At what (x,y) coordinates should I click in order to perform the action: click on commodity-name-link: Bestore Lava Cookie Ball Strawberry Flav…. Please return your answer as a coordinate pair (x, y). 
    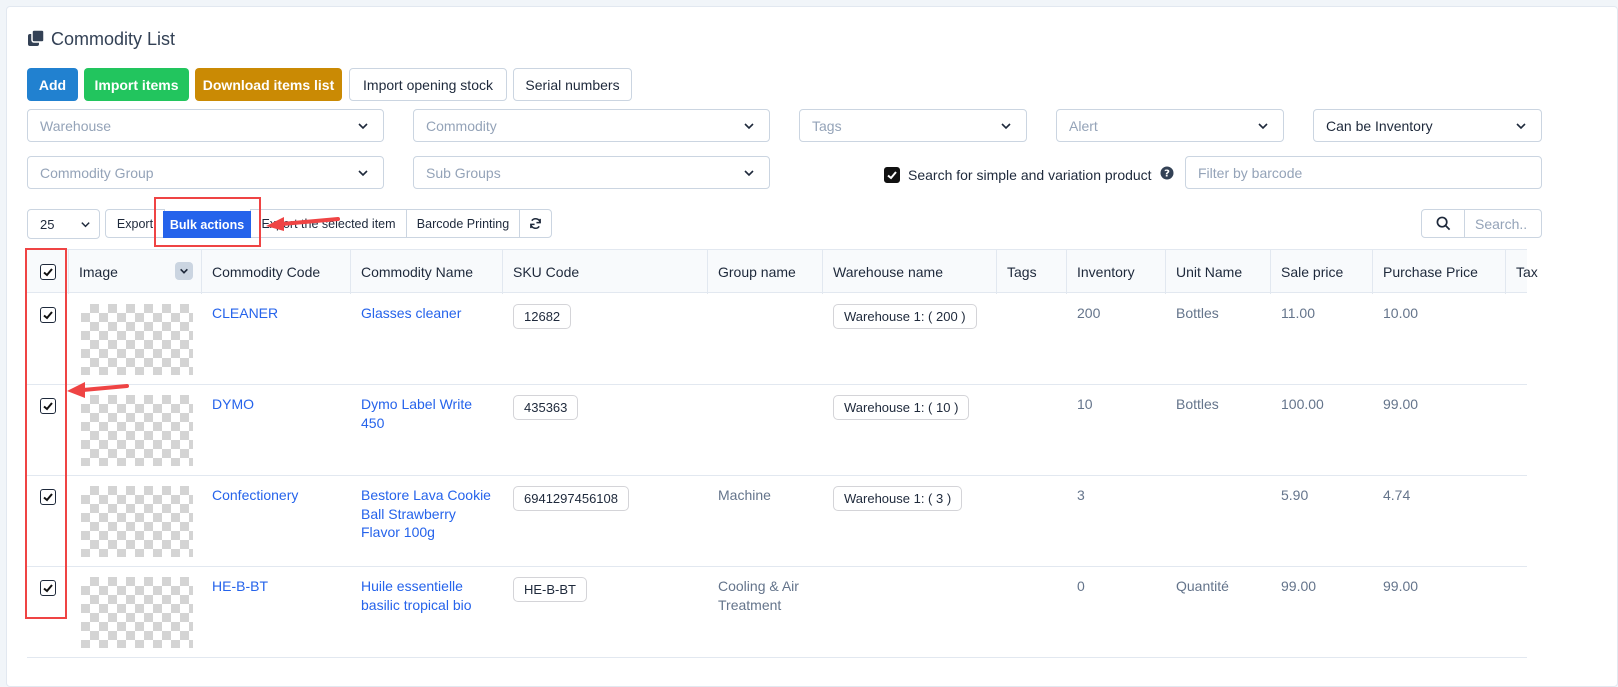
    Looking at the image, I should click on (426, 514).